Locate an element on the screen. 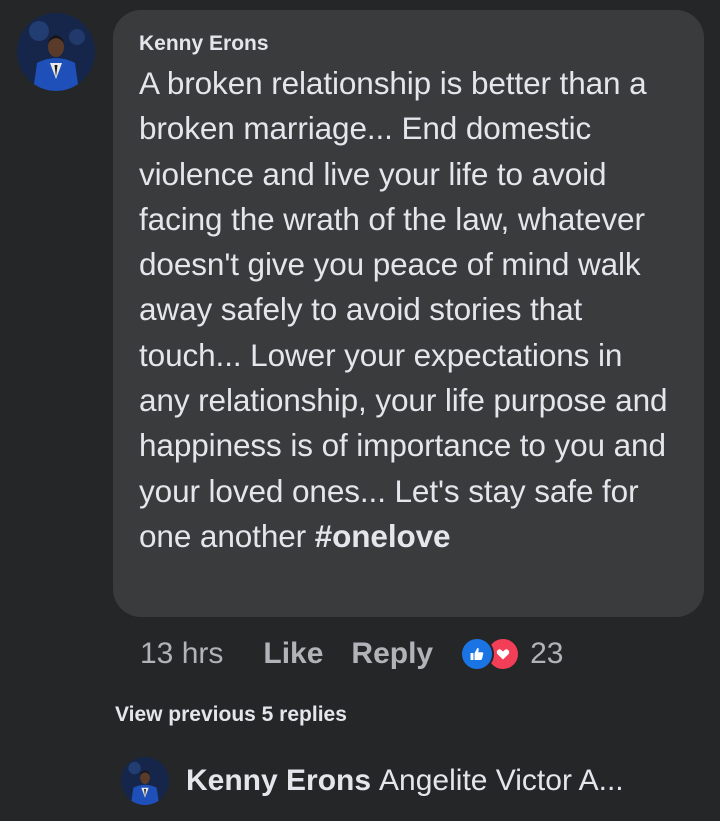 The height and width of the screenshot is (821, 720). author-avatar is located at coordinates (56, 52).